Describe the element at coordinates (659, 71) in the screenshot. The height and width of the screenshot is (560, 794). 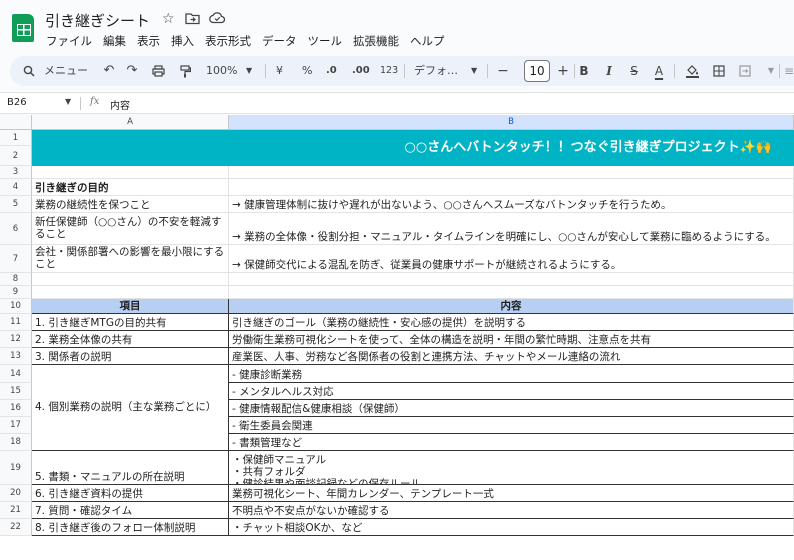
I see `text-color-icon: A` at that location.